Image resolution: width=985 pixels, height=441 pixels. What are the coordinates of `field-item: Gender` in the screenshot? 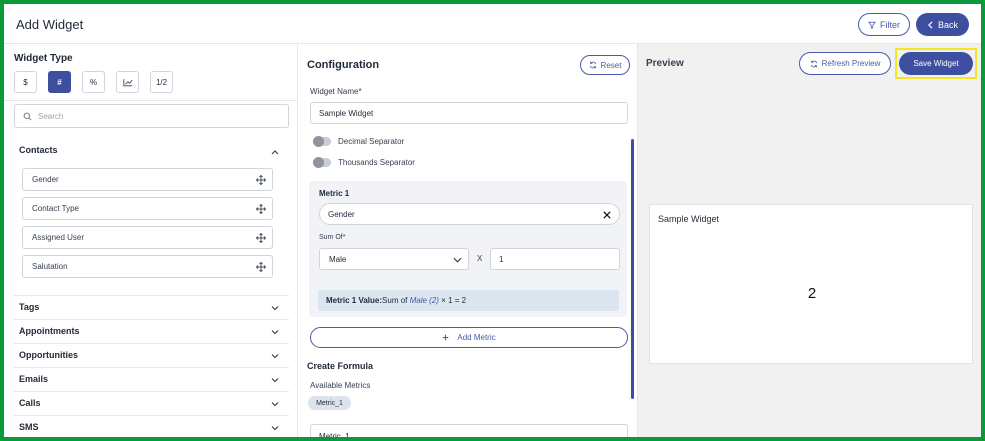 It's located at (147, 179).